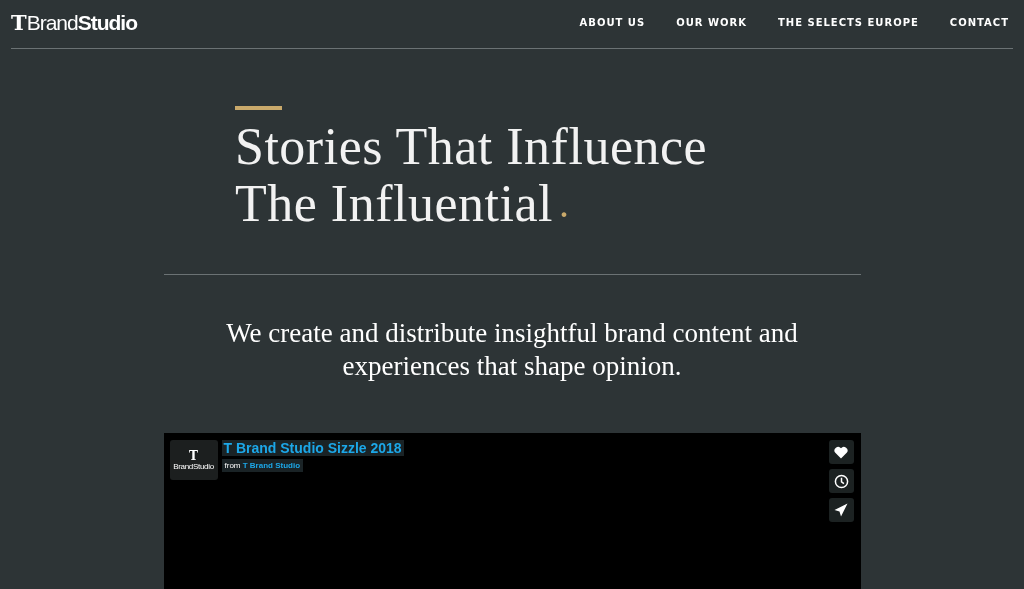  I want to click on nav-link: THE SELECTS EUROPE, so click(848, 22).